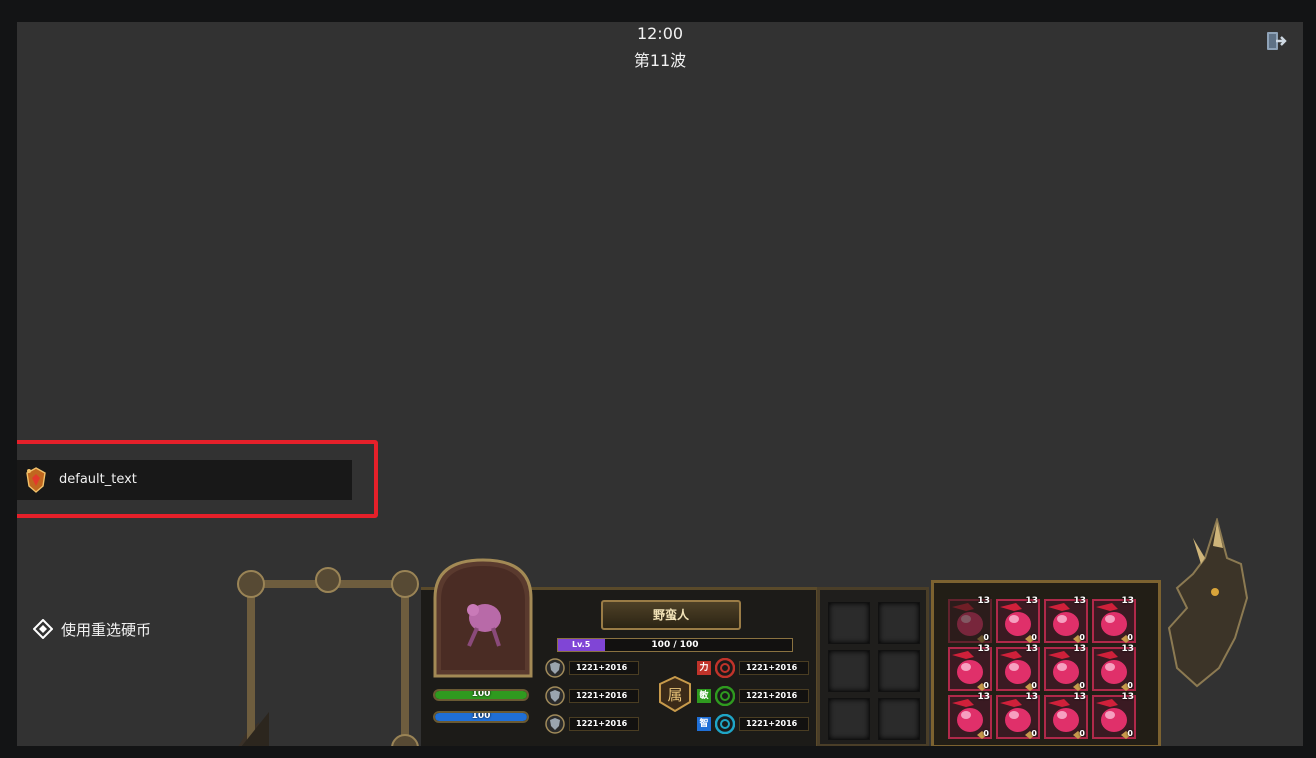 This screenshot has height=758, width=1316. What do you see at coordinates (184, 480) in the screenshot?
I see `notification-banner: default_text` at bounding box center [184, 480].